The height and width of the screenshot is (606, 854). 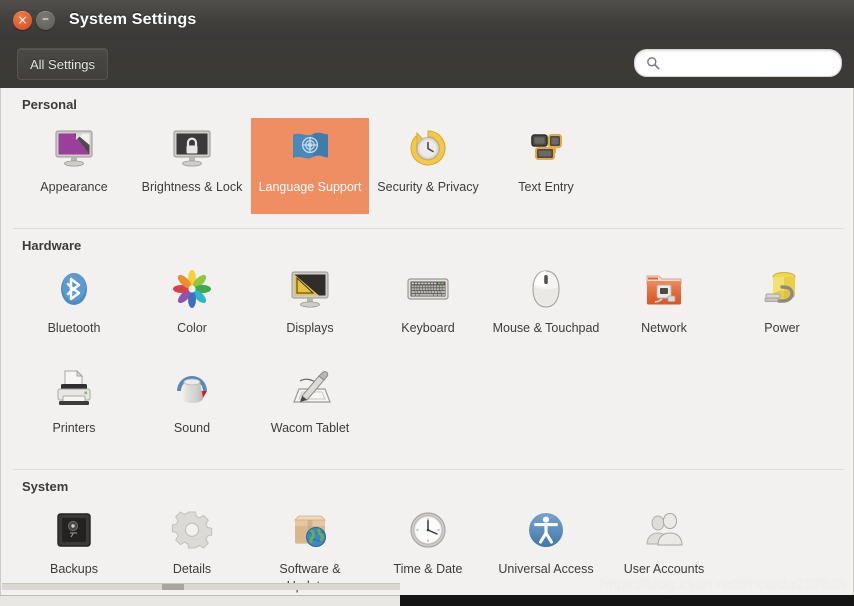 I want to click on backups-icon, so click(x=74, y=530).